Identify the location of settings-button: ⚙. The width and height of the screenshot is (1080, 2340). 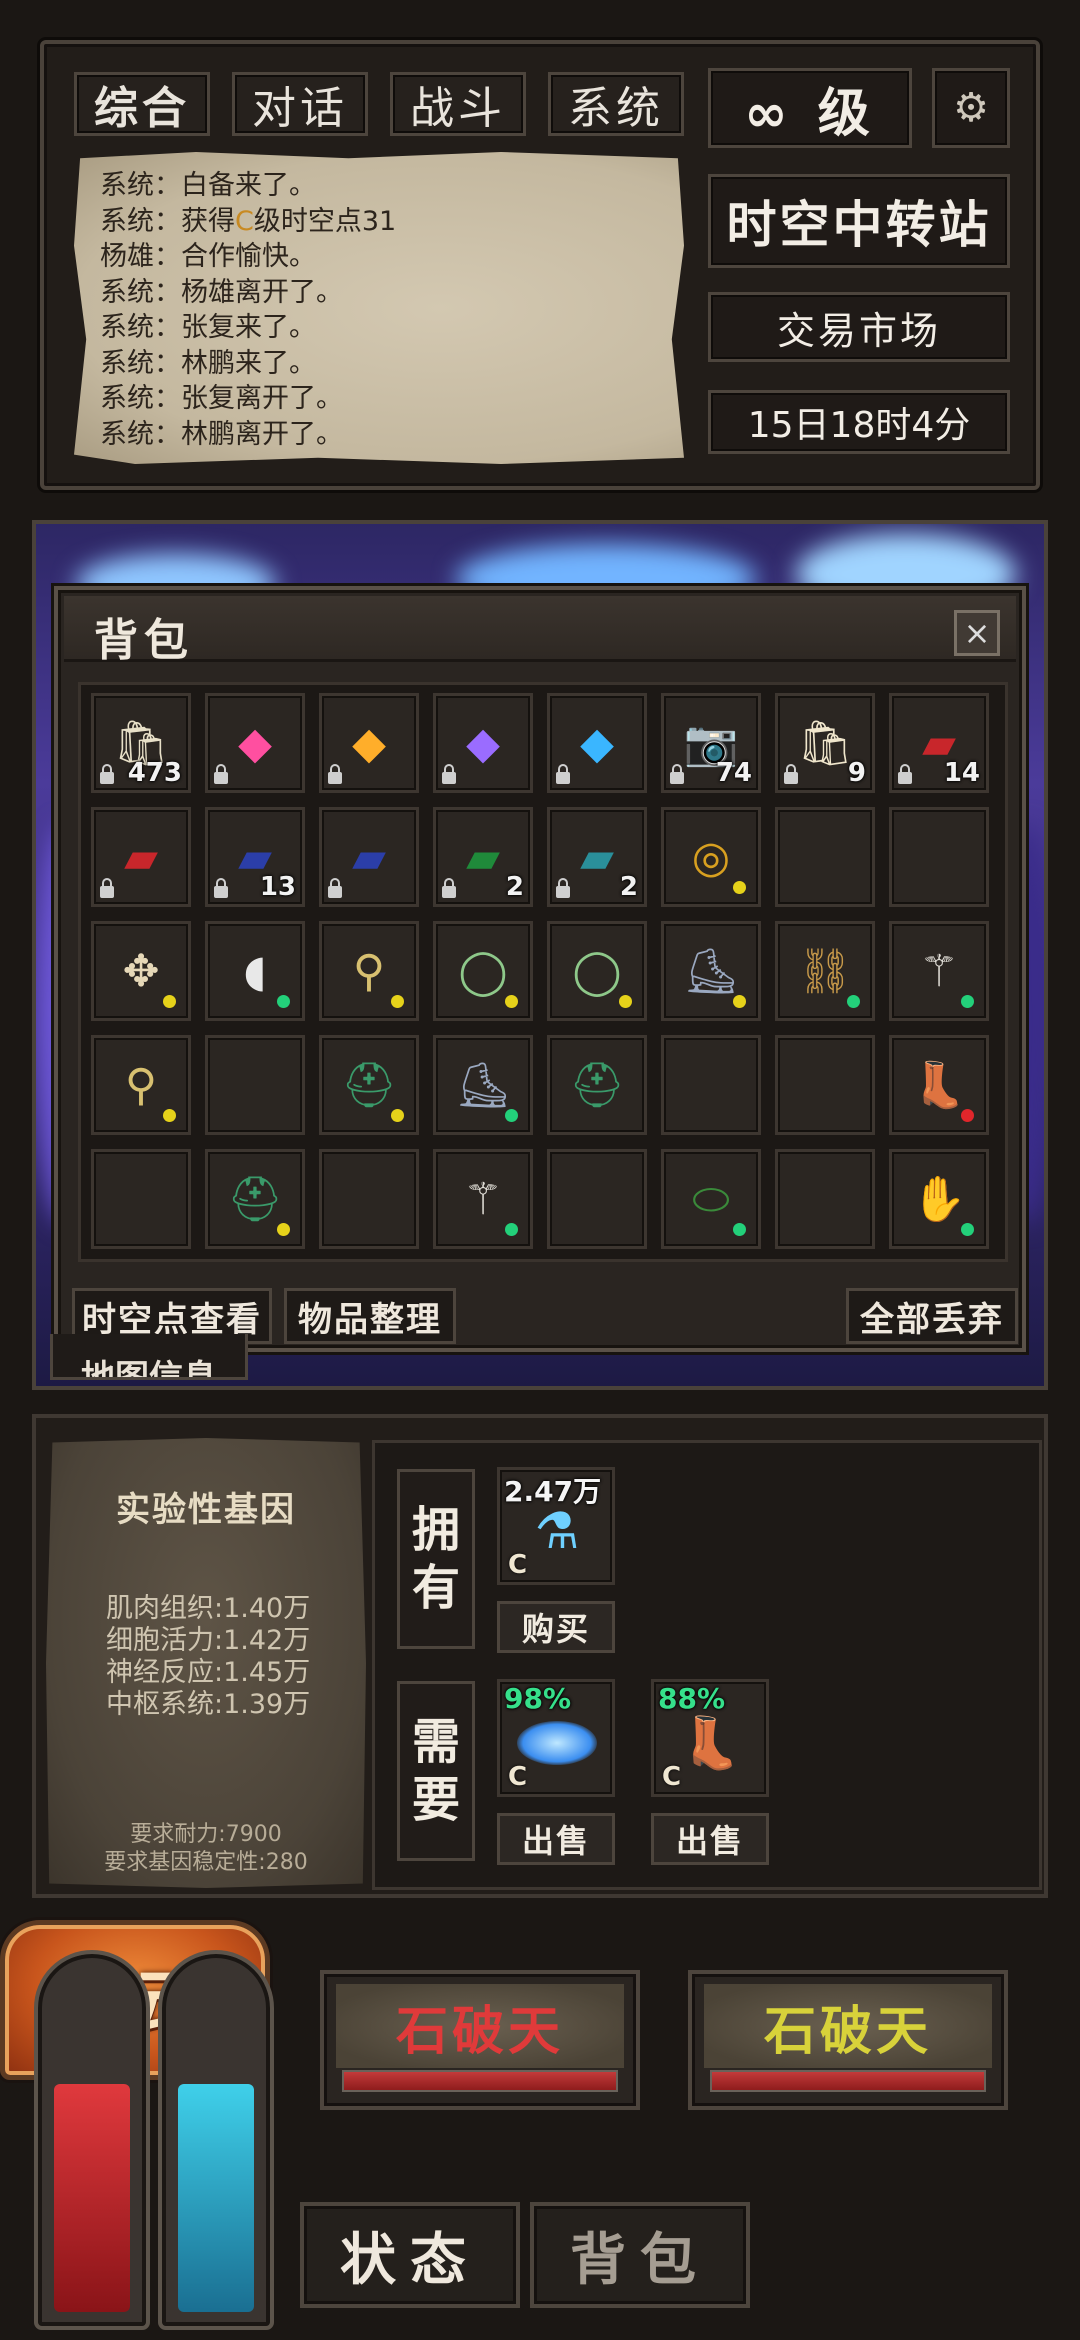
(971, 108).